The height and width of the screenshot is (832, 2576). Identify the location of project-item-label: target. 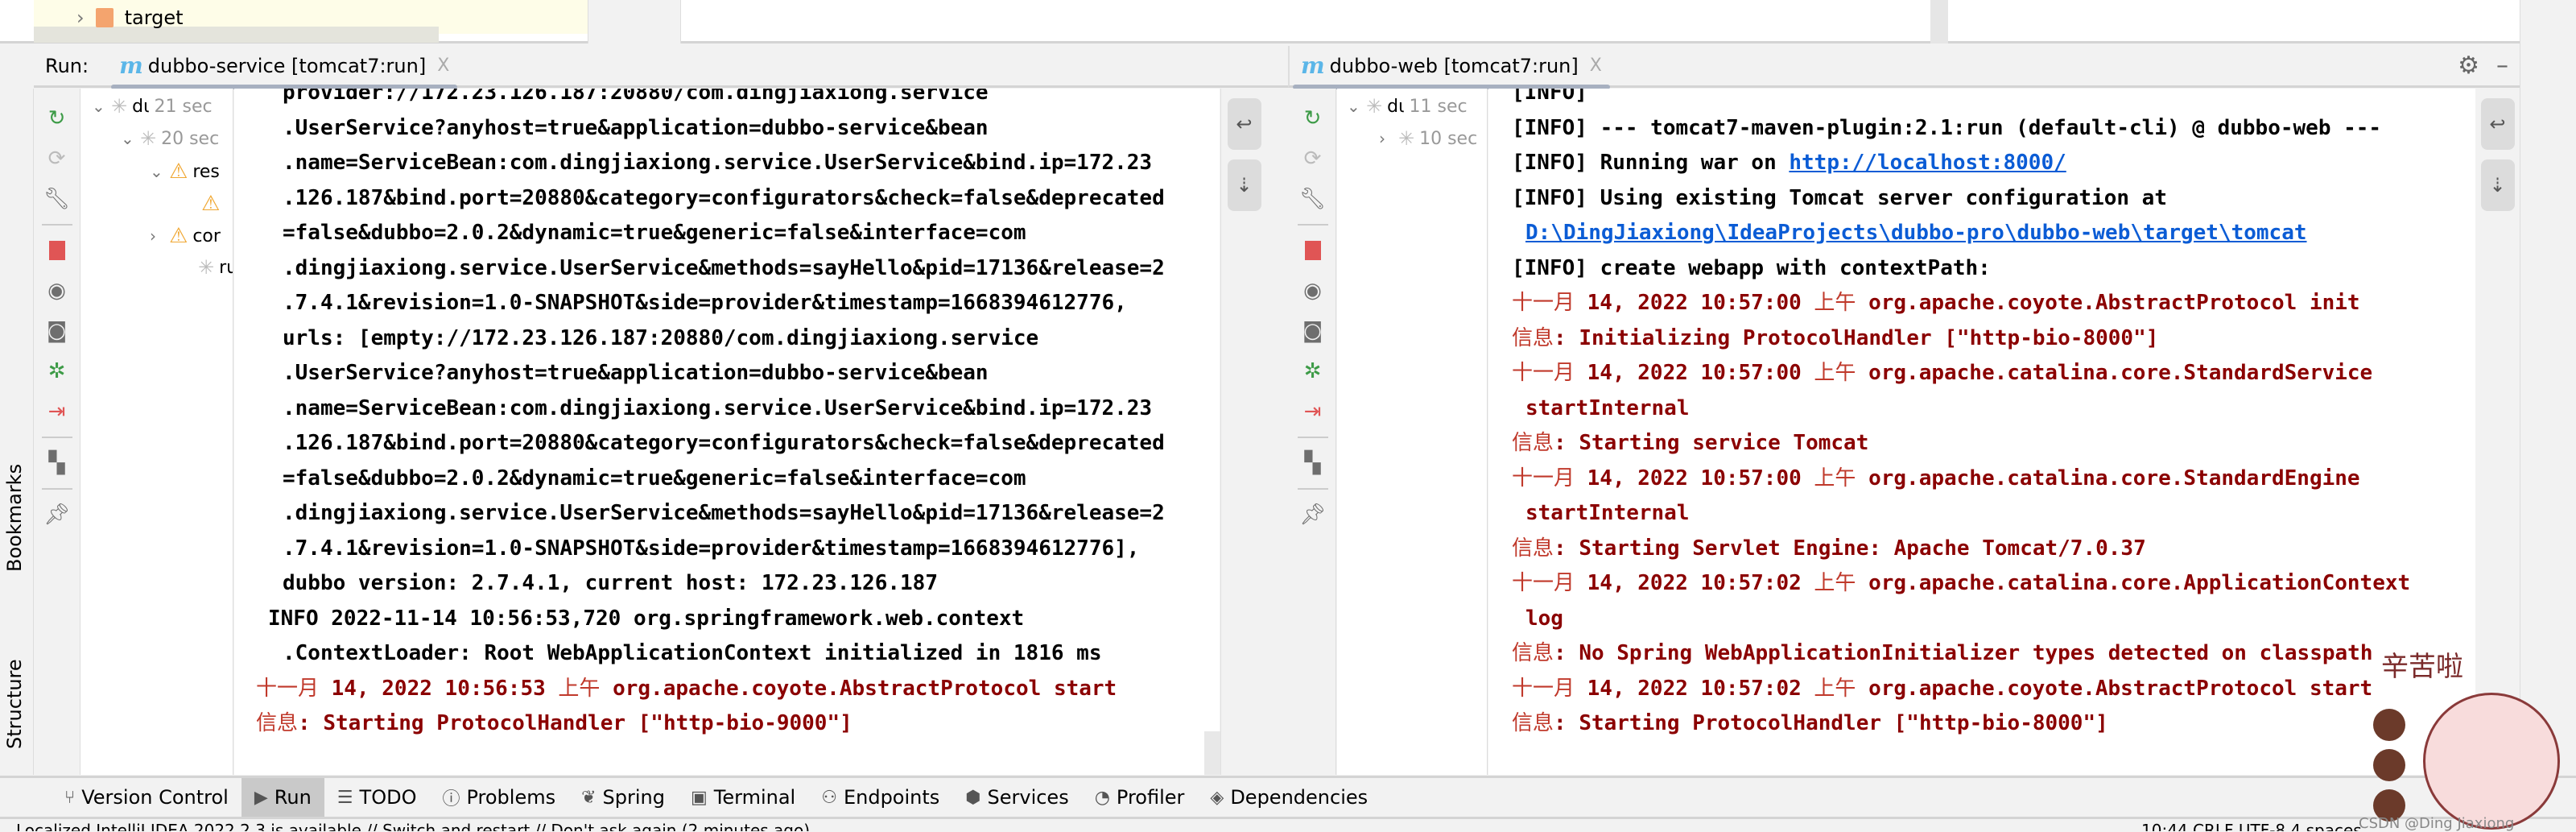
(154, 17).